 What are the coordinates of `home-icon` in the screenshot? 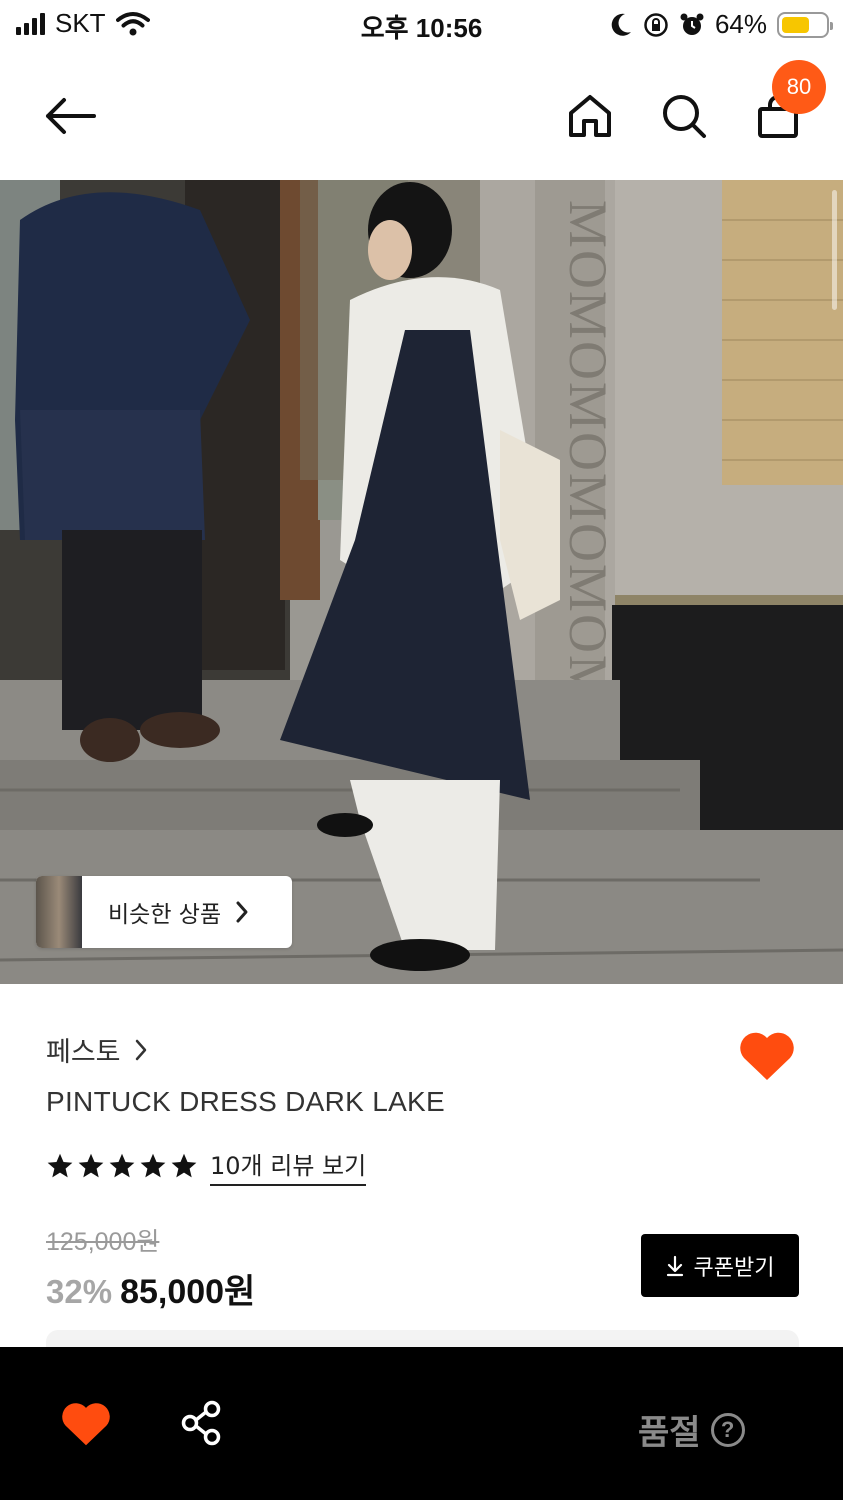 It's located at (590, 116).